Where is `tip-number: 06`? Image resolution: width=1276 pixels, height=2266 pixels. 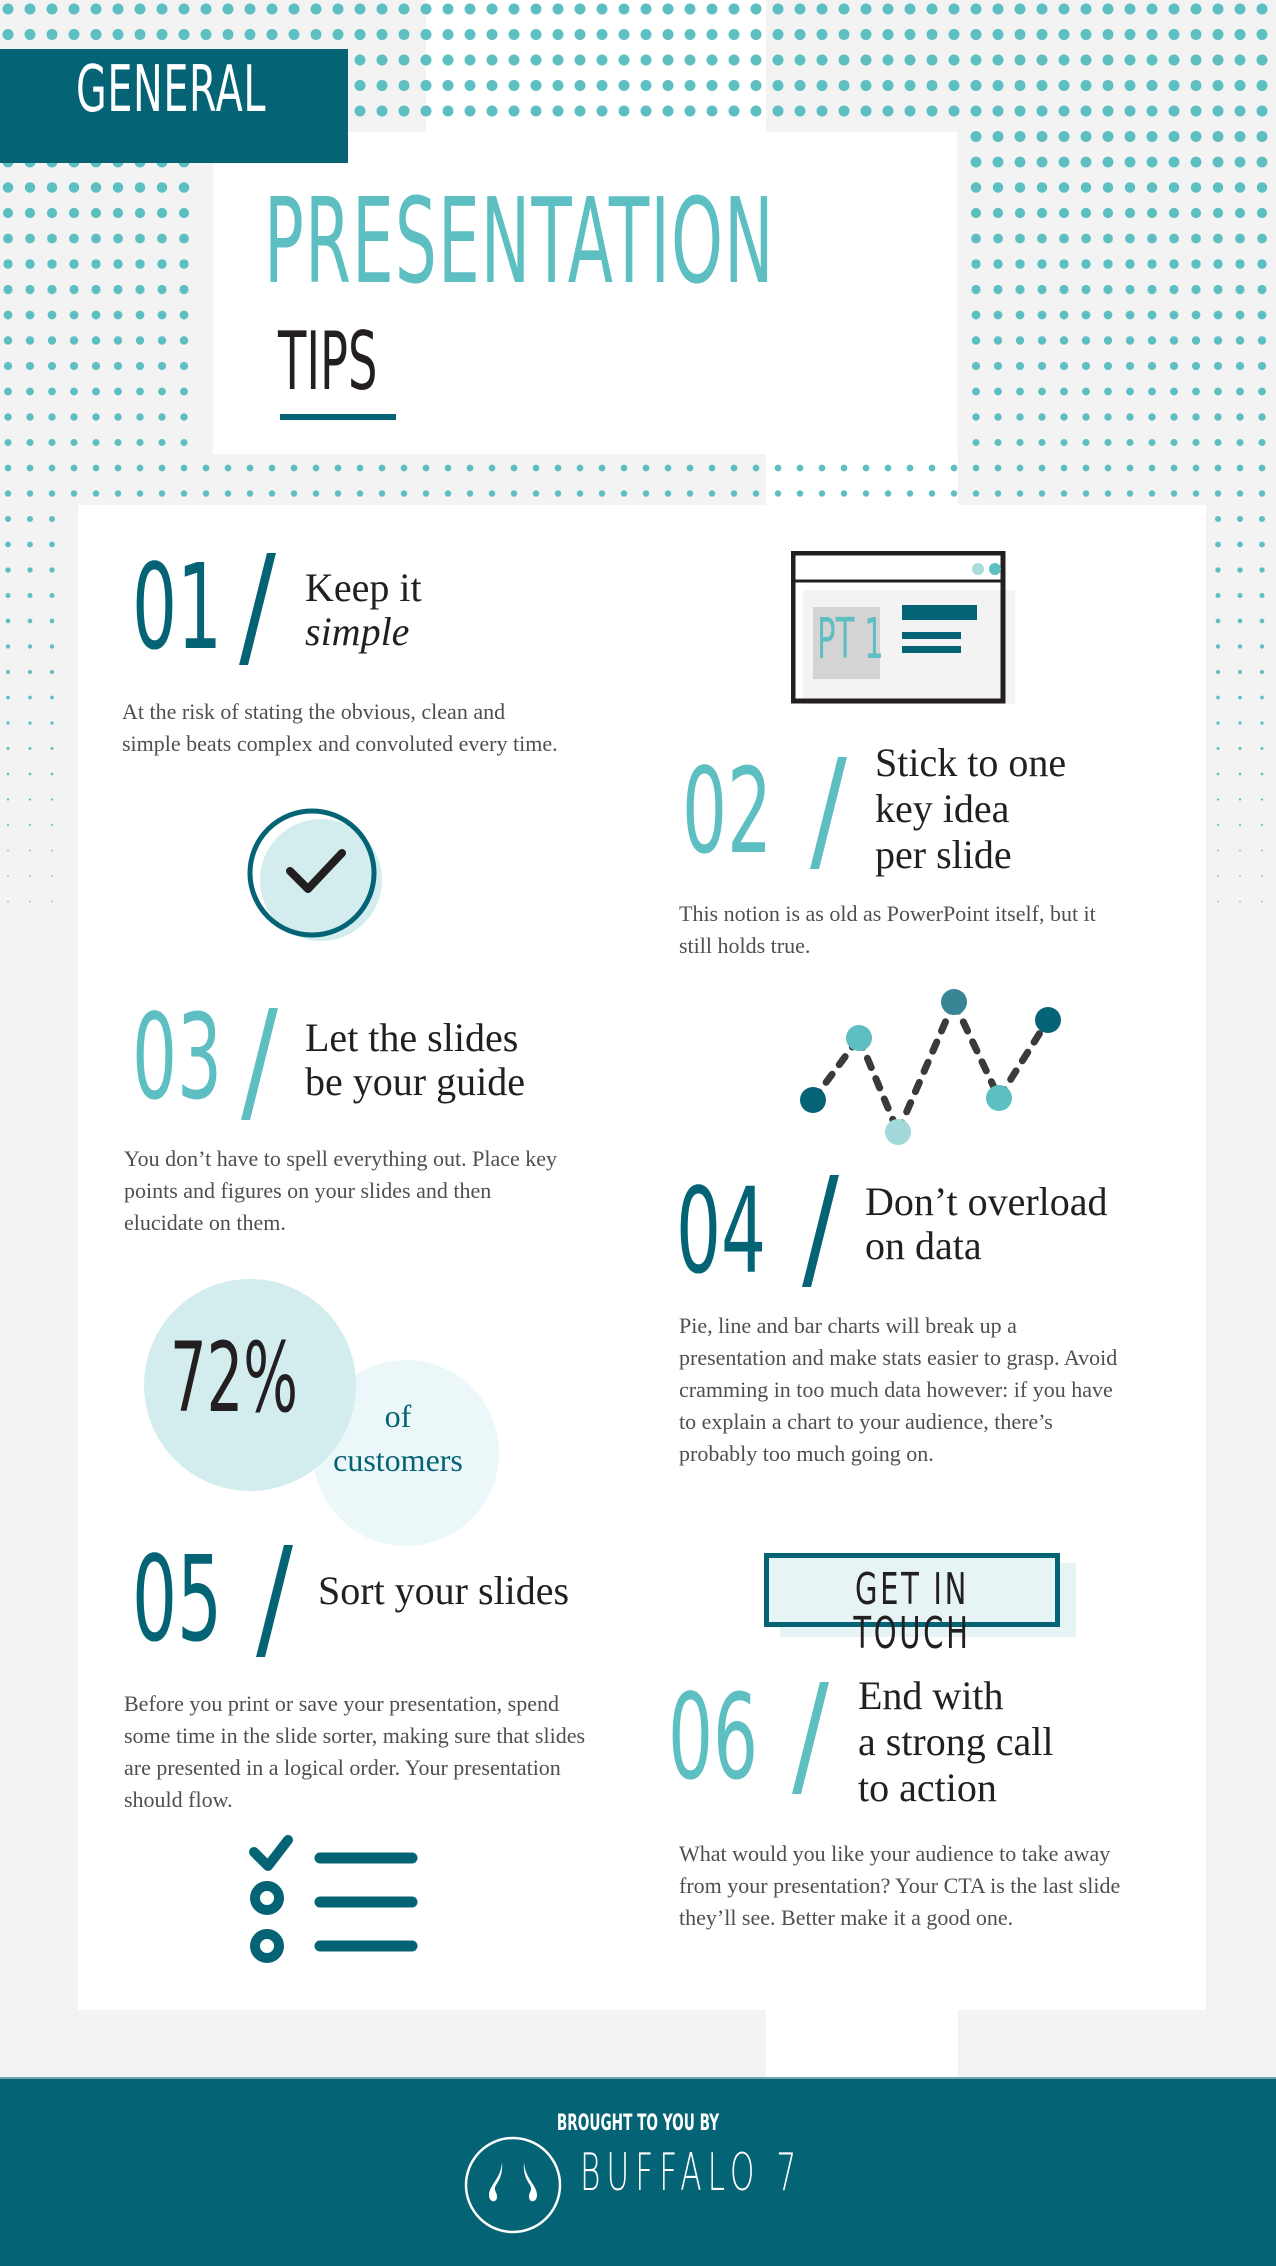 tip-number: 06 is located at coordinates (713, 1737).